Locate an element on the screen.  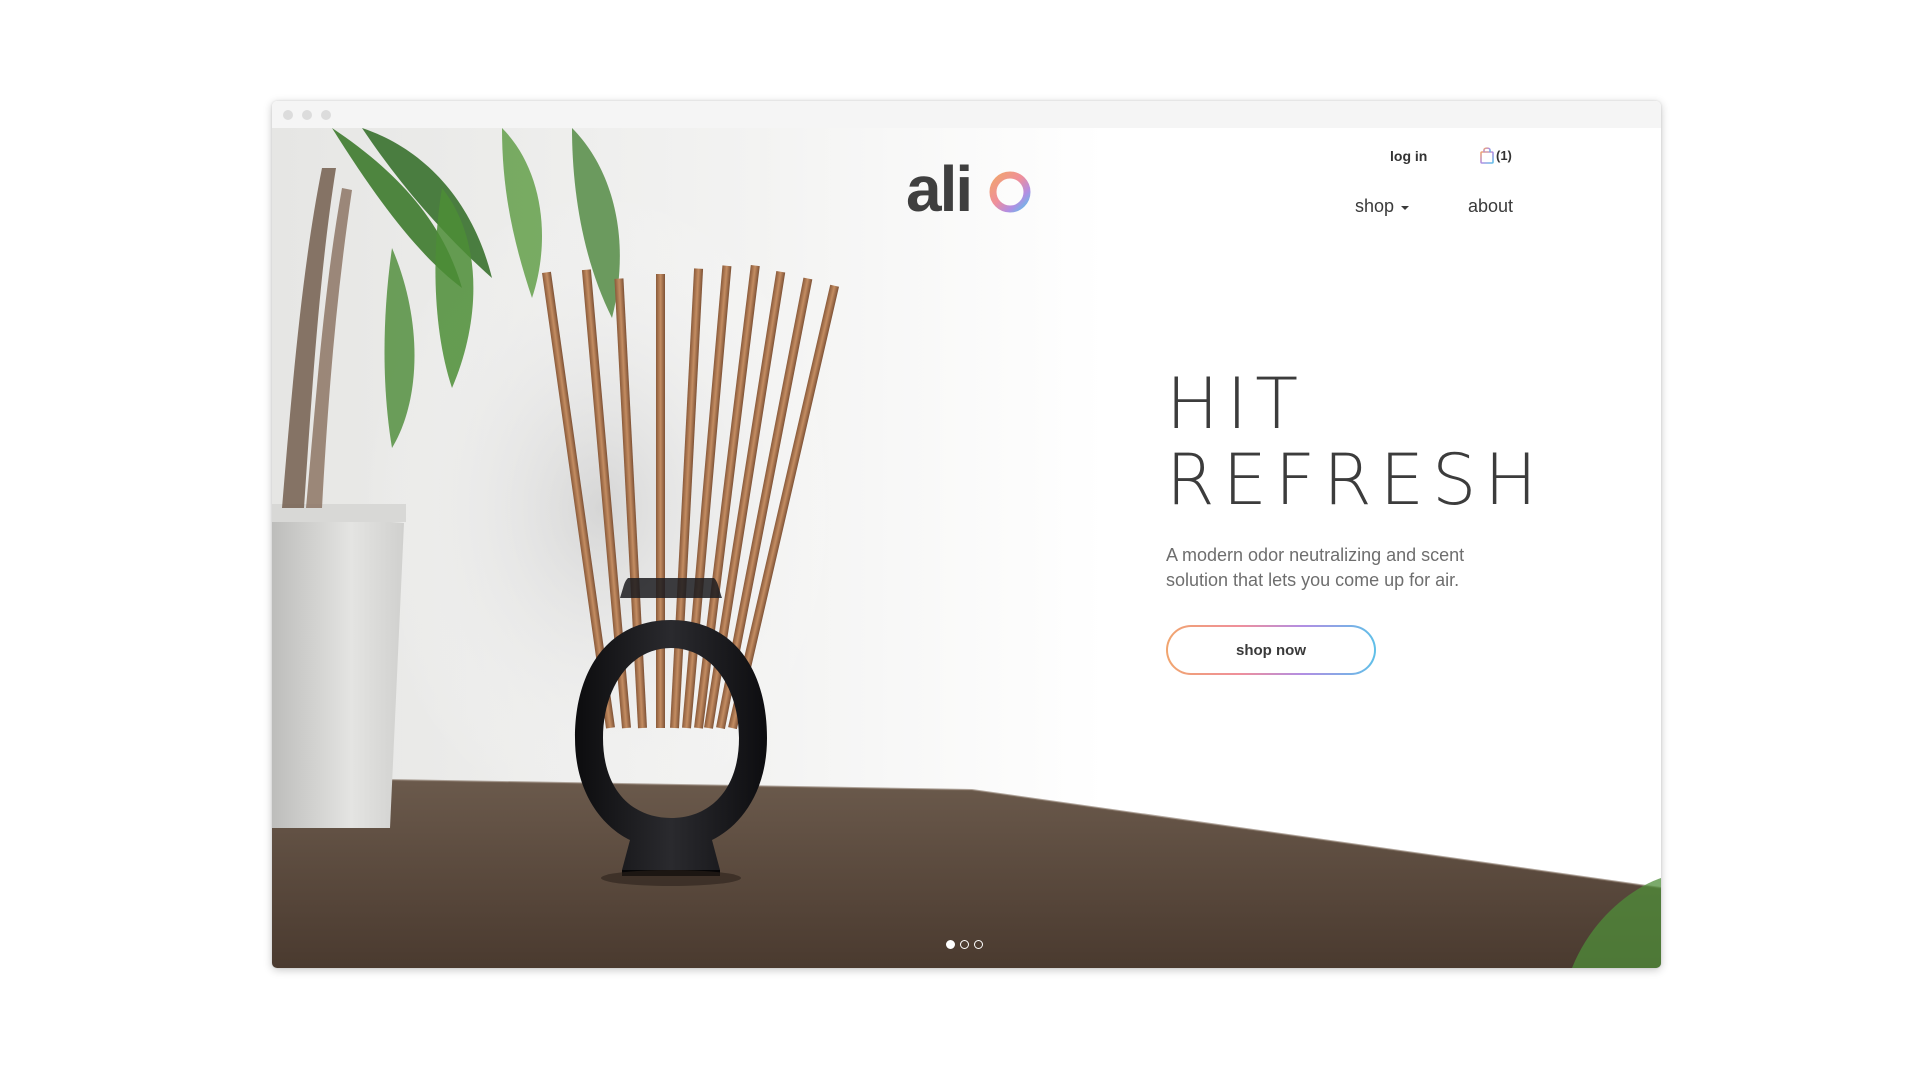
alio-logo: ali is located at coordinates (971, 189).